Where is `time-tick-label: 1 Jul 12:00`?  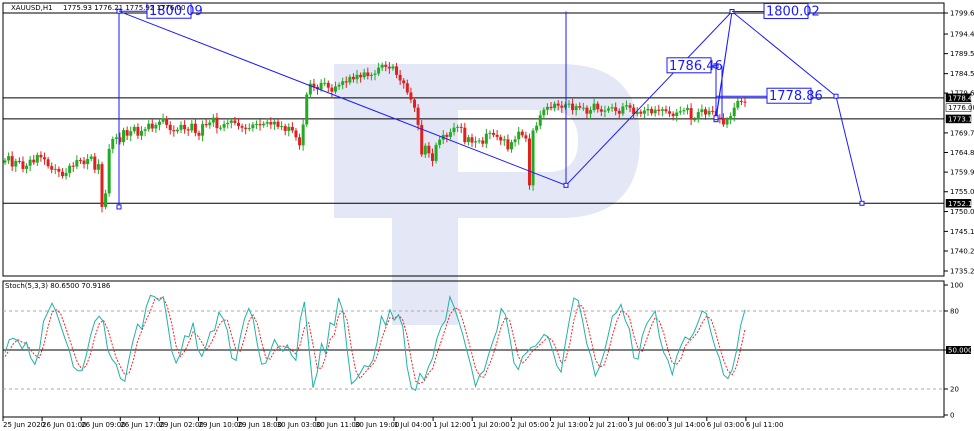
time-tick-label: 1 Jul 12:00 is located at coordinates (452, 425).